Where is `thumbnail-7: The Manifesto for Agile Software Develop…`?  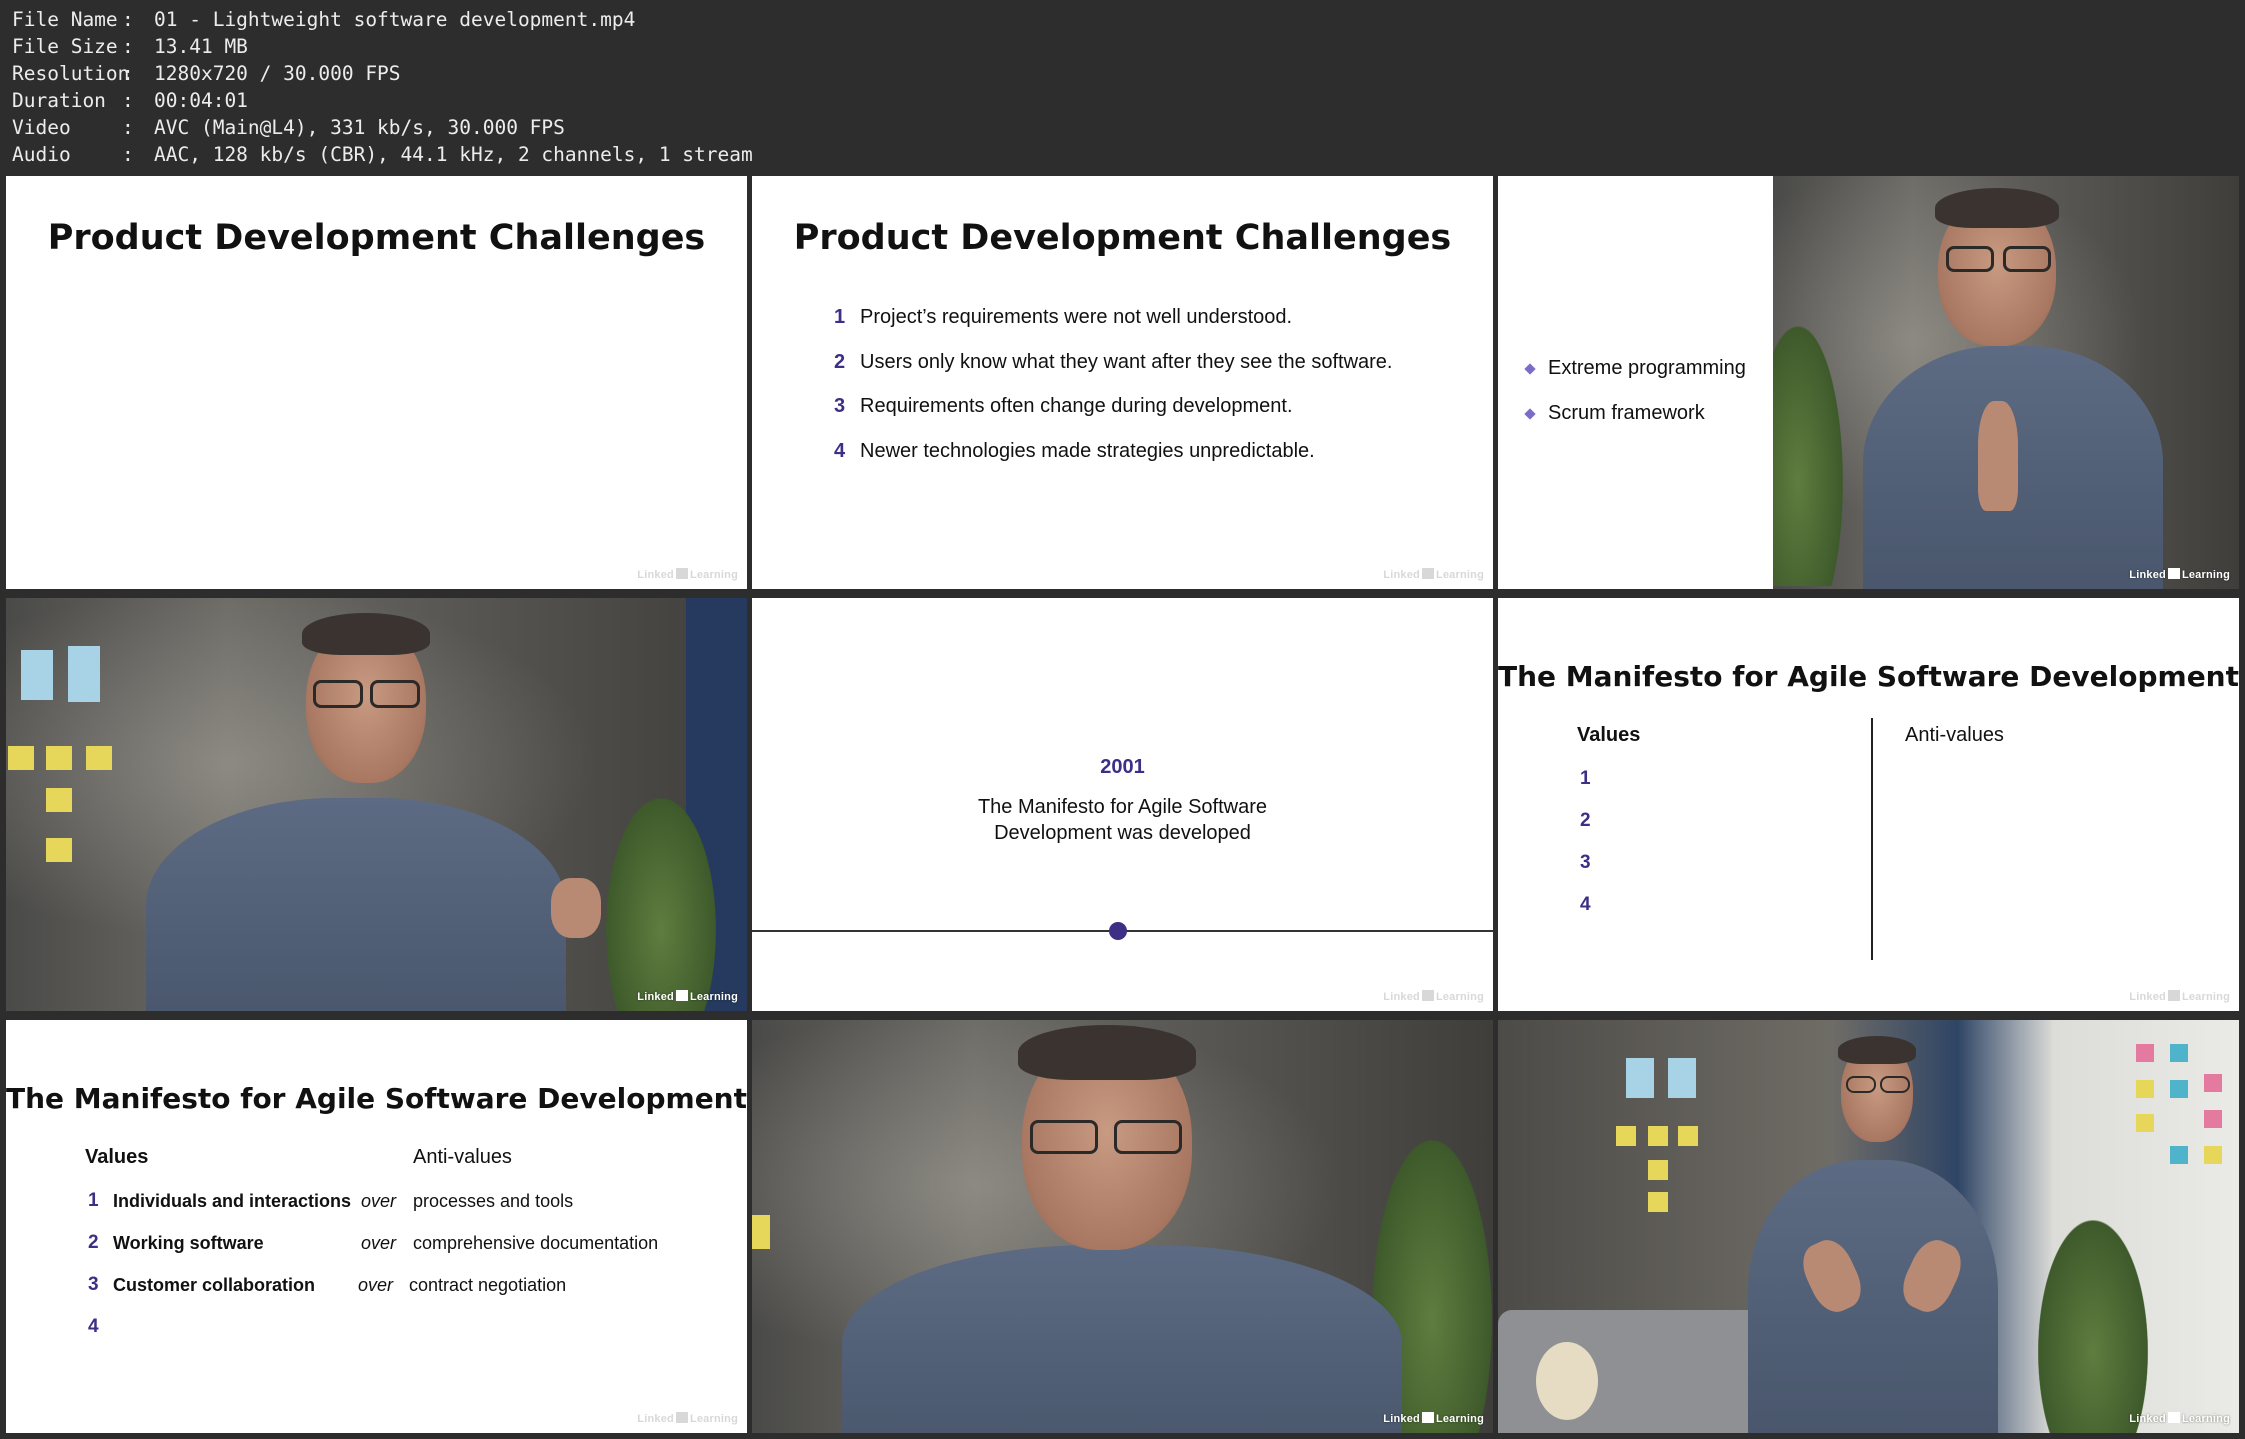 thumbnail-7: The Manifesto for Agile Software Develop… is located at coordinates (376, 1226).